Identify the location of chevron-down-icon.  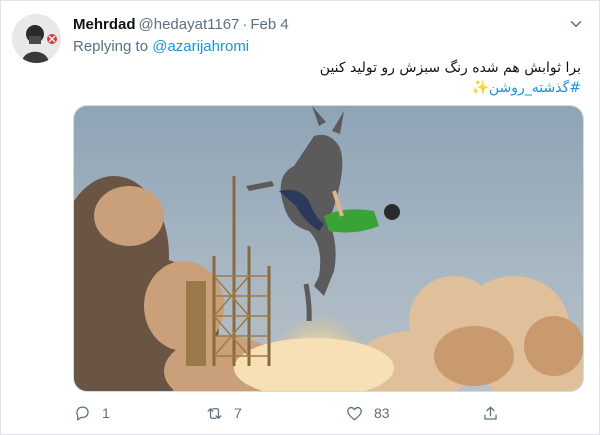
(576, 24).